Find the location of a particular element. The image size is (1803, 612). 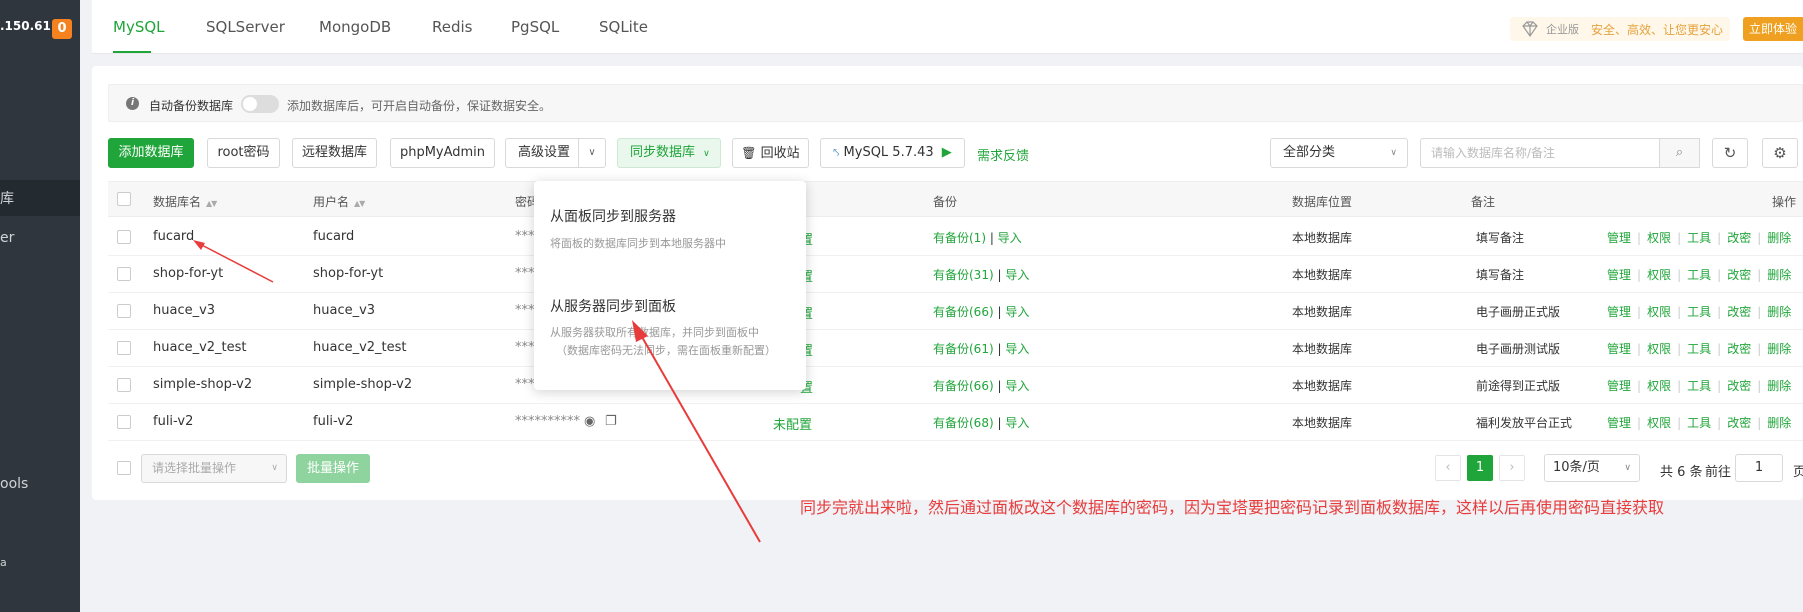

arrow-to-sync-item is located at coordinates (699, 436).